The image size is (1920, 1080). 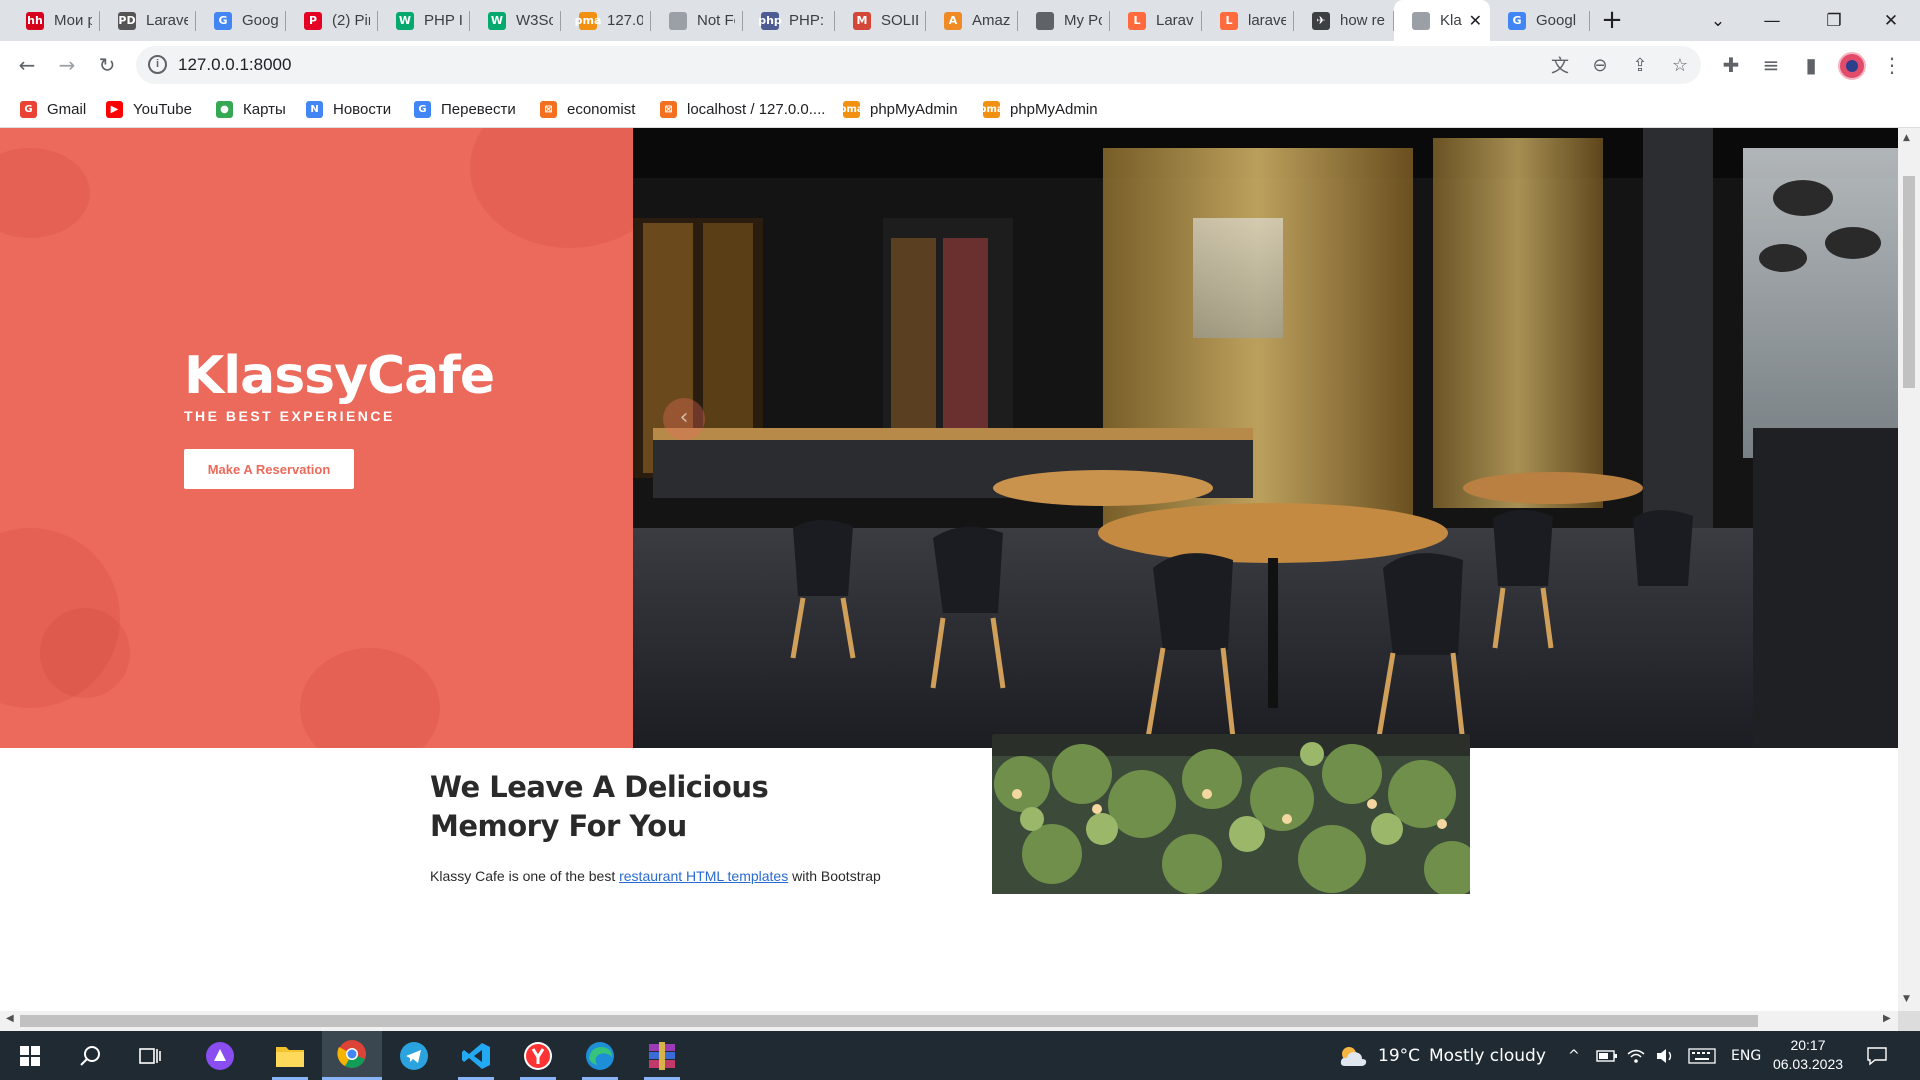 What do you see at coordinates (1906, 138) in the screenshot?
I see `scroll-up-icon: ▲` at bounding box center [1906, 138].